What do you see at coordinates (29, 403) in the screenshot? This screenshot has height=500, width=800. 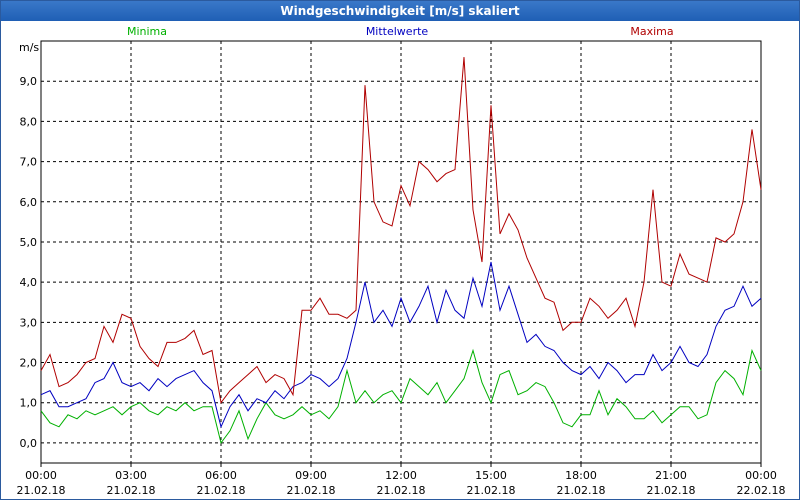 I see `y-tick-label: 1,0` at bounding box center [29, 403].